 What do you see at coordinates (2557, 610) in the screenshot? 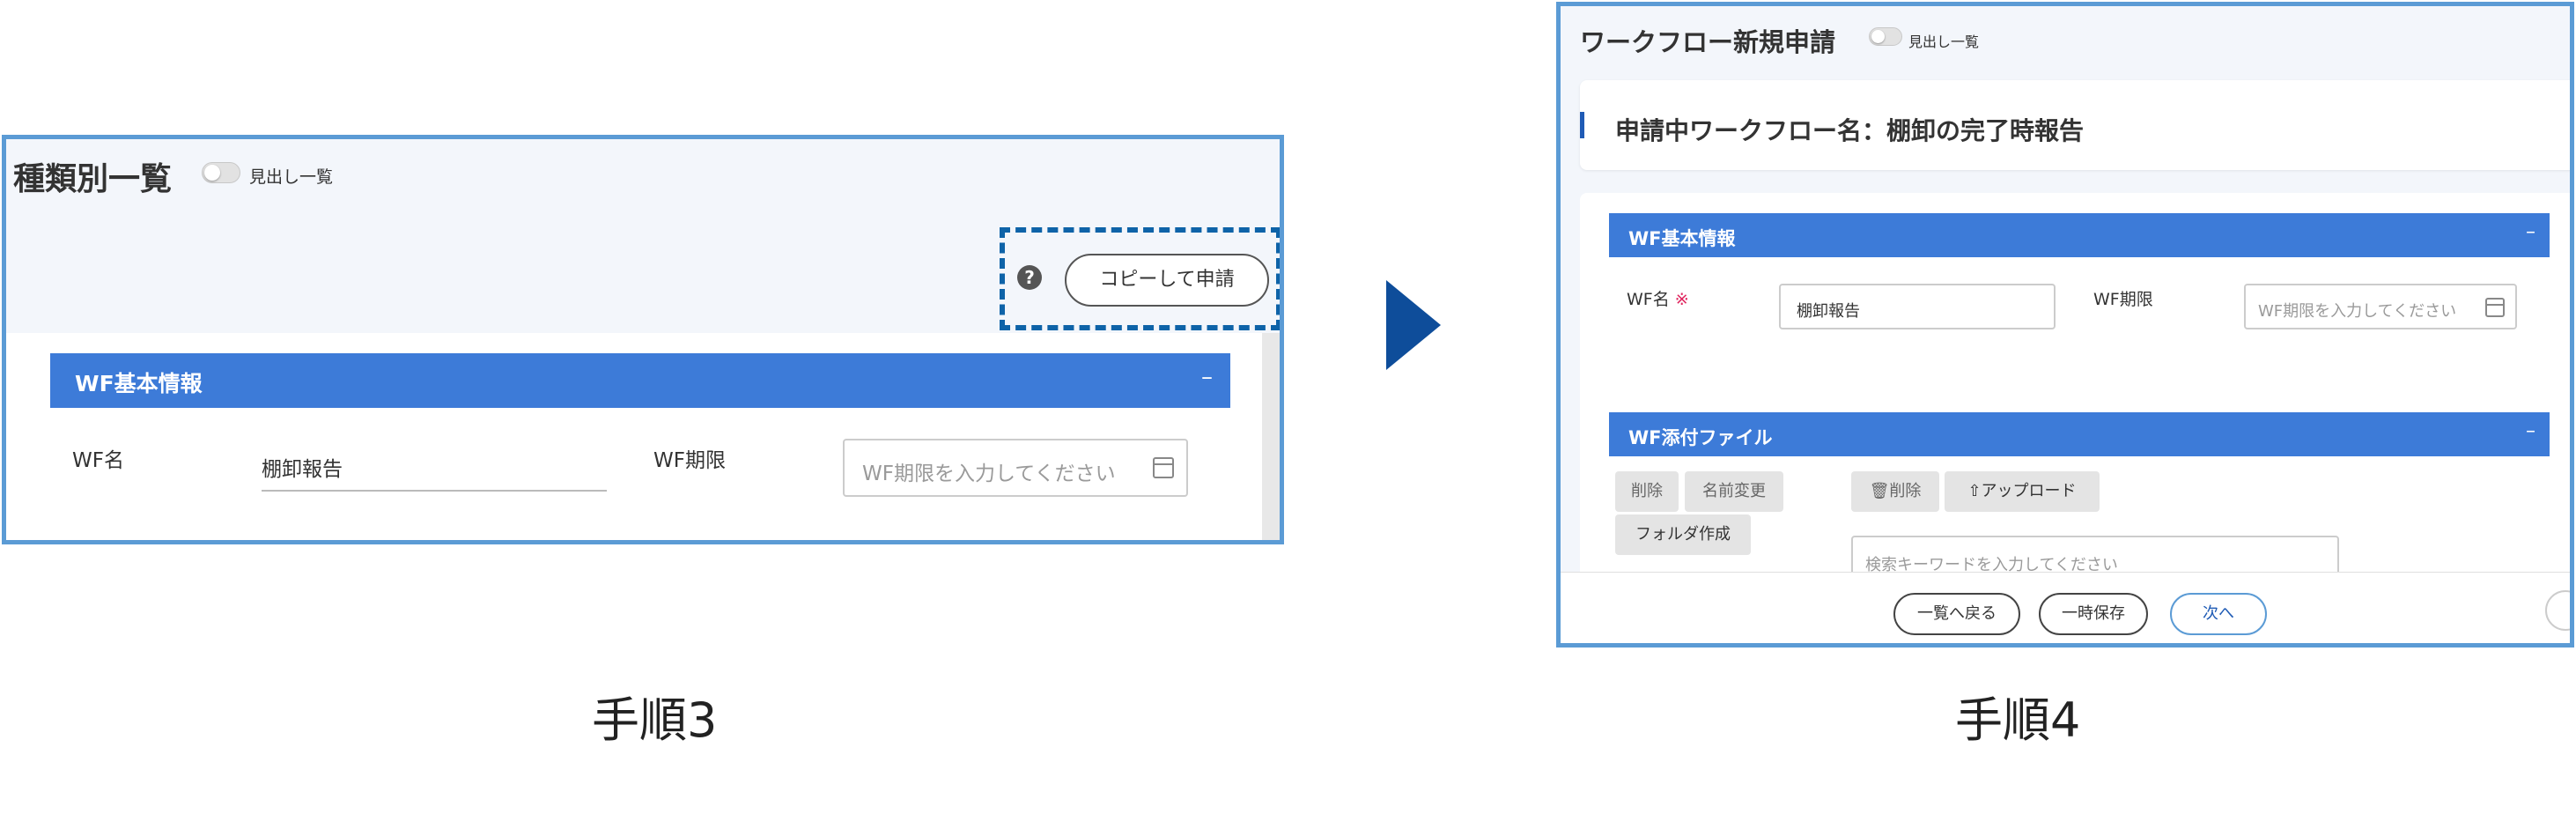
I see `scroll-top-button` at bounding box center [2557, 610].